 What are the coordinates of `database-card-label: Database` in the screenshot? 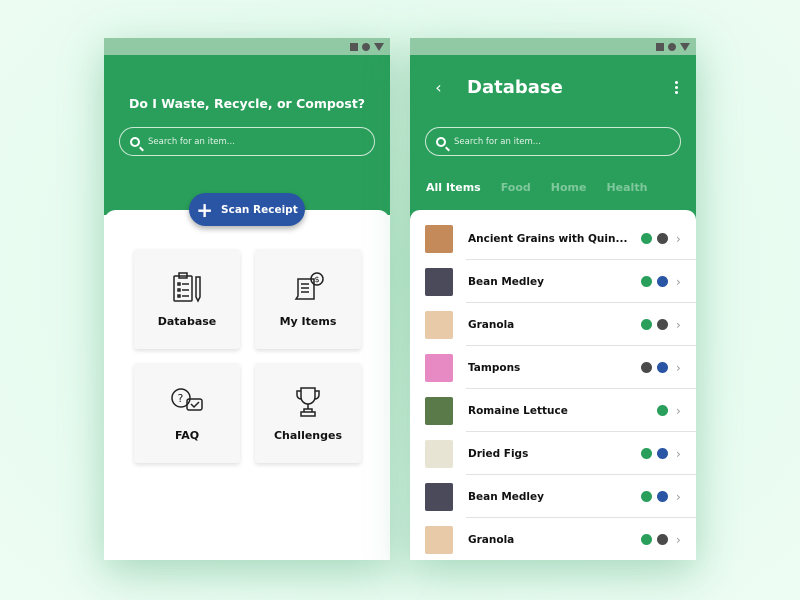 It's located at (187, 321).